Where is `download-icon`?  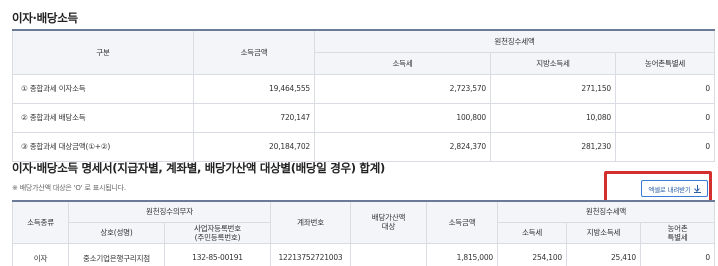 download-icon is located at coordinates (697, 188).